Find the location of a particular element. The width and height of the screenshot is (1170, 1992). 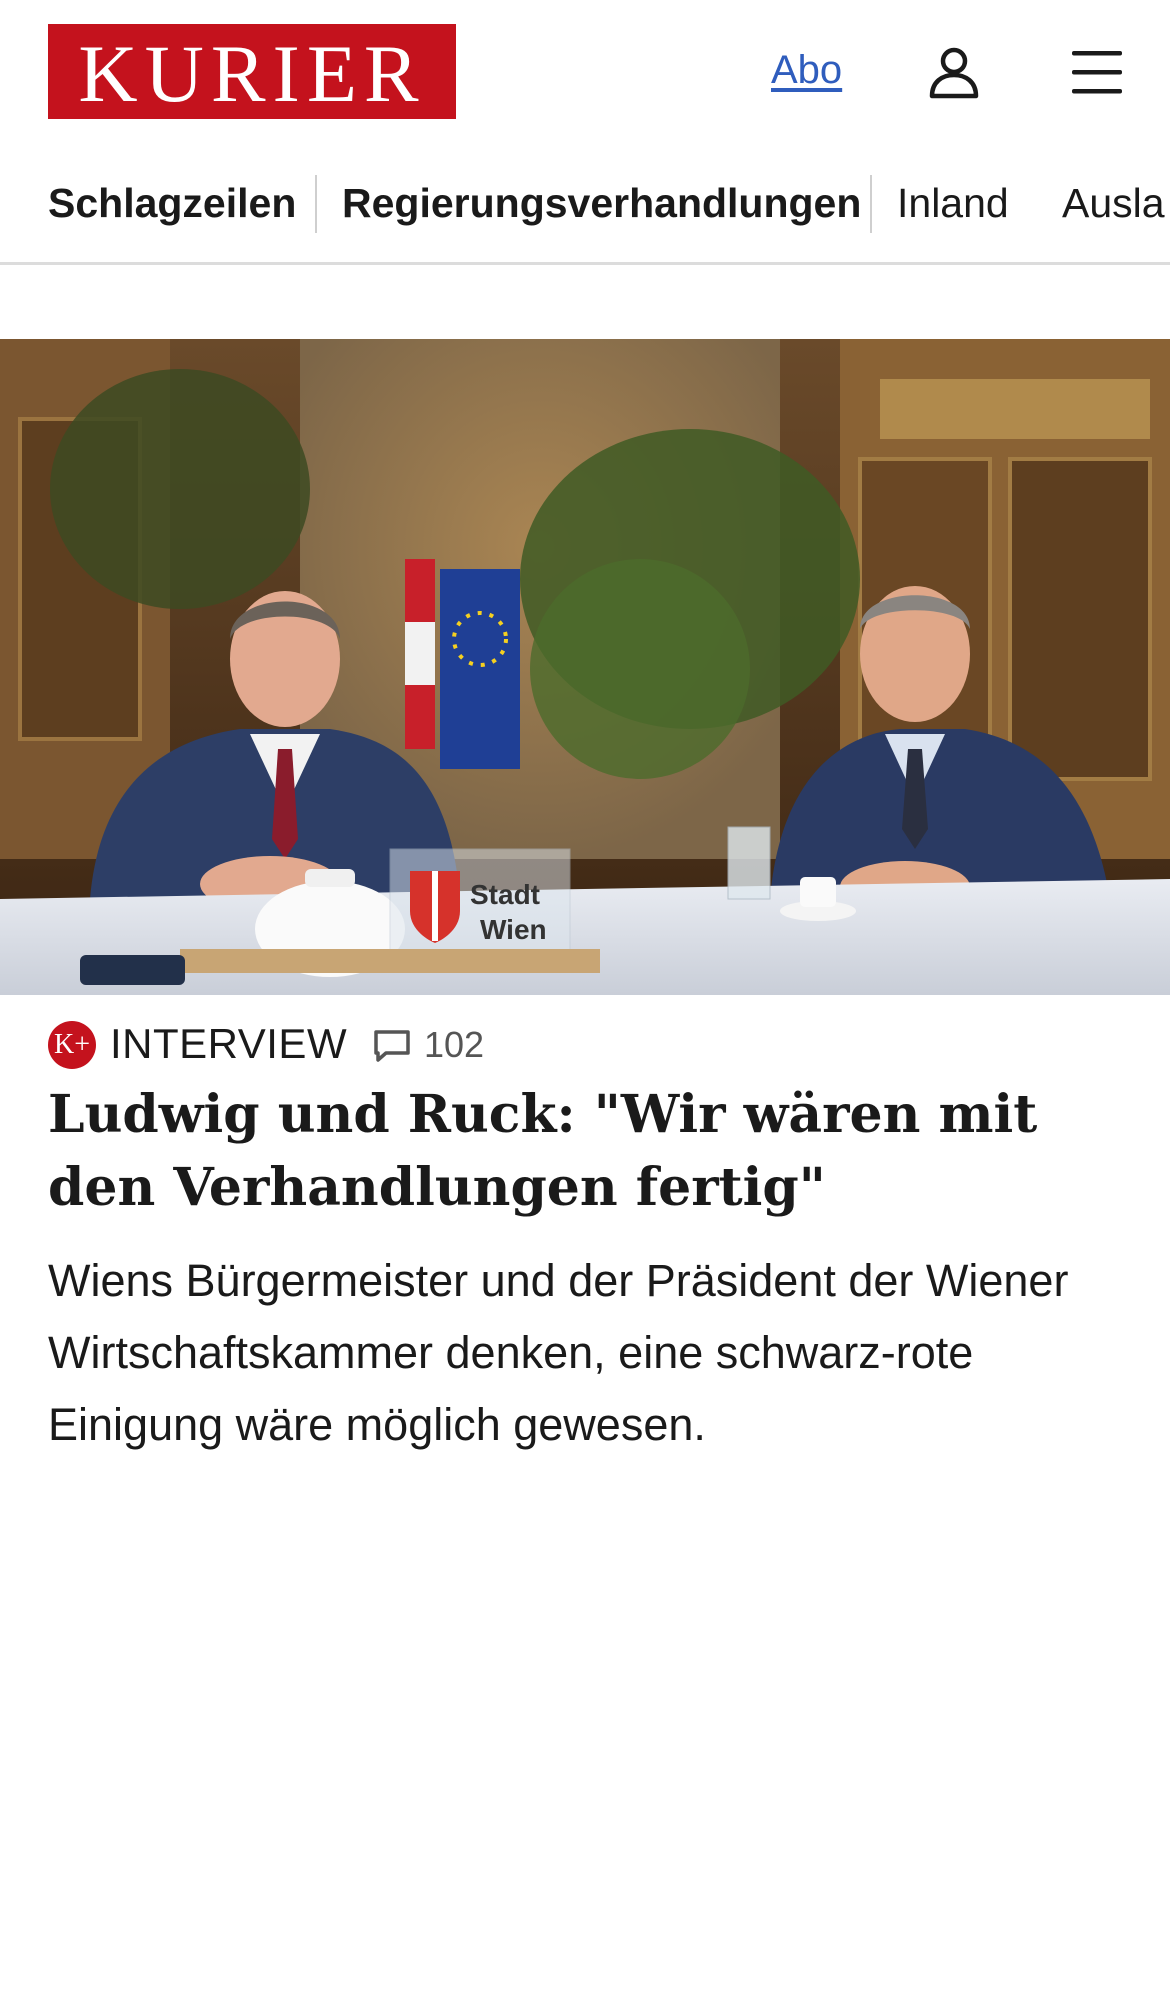

nav-item-schlagzeilen: Schlagzeilen is located at coordinates (172, 203).